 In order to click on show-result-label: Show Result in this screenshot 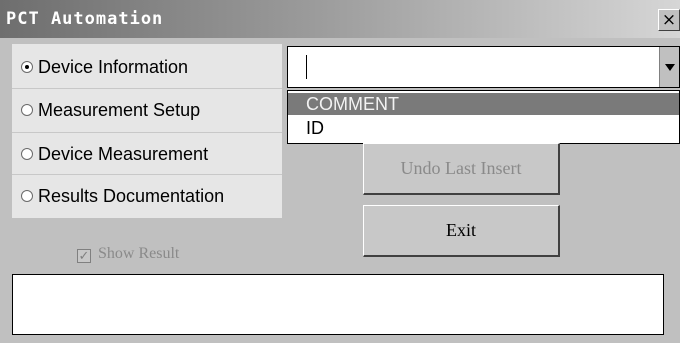, I will do `click(139, 253)`.